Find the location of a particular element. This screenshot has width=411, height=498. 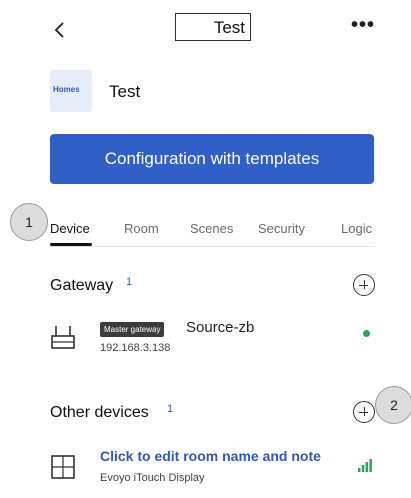

back-button is located at coordinates (60, 30).